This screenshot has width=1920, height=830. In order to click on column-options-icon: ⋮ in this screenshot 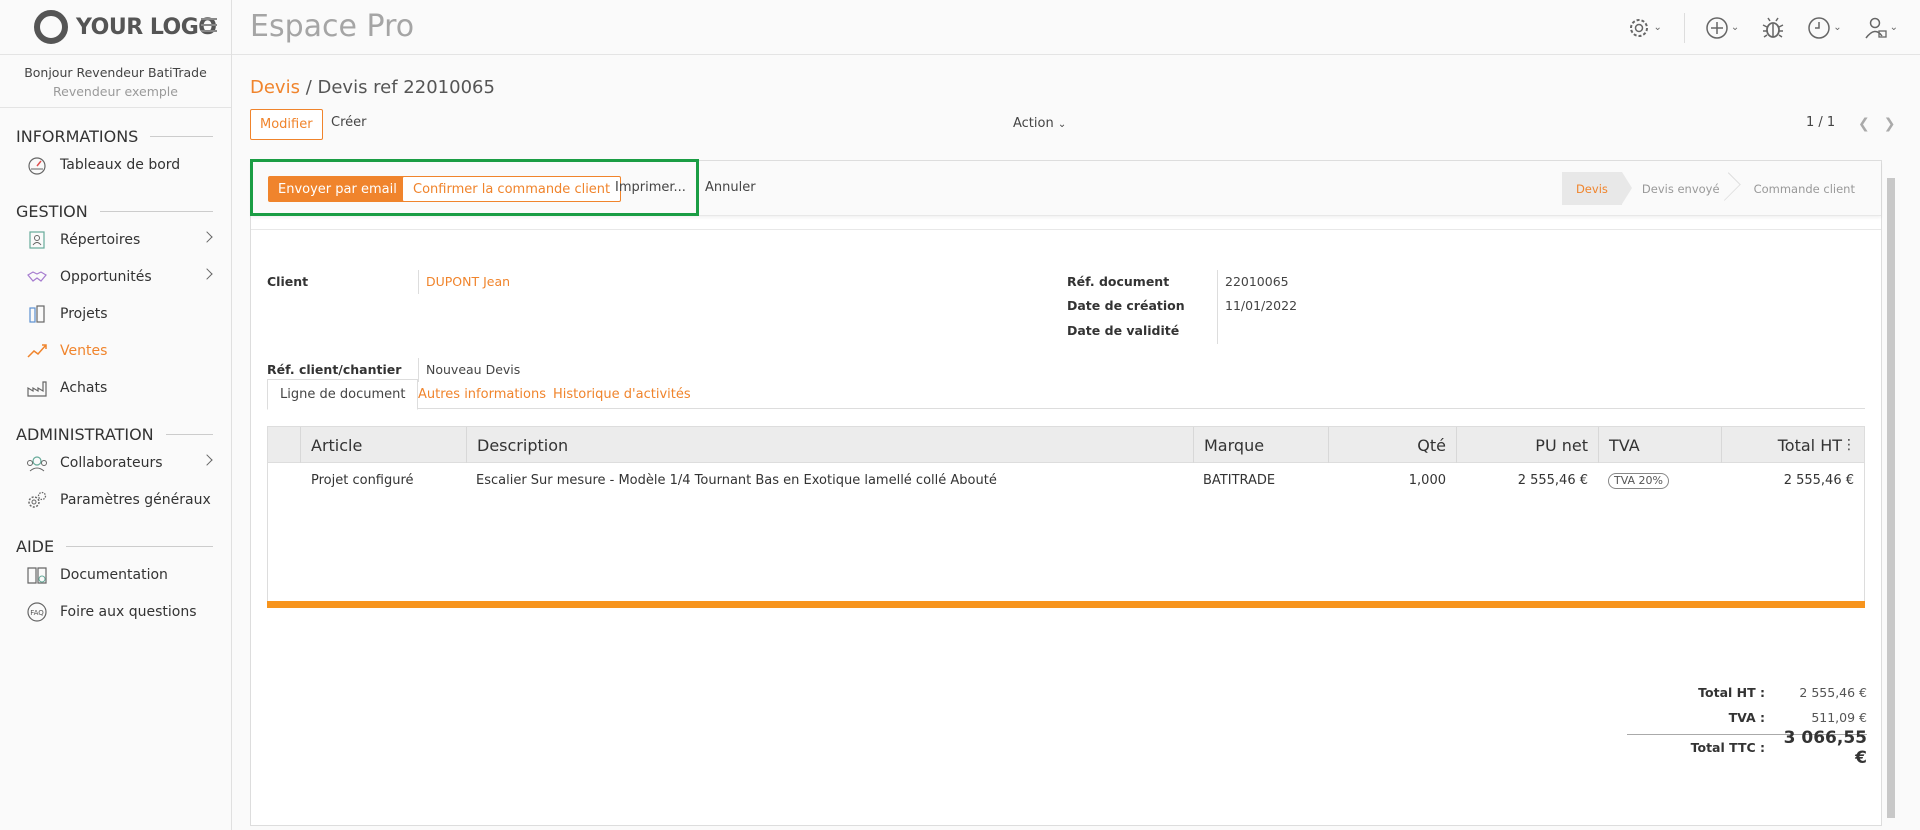, I will do `click(1849, 445)`.